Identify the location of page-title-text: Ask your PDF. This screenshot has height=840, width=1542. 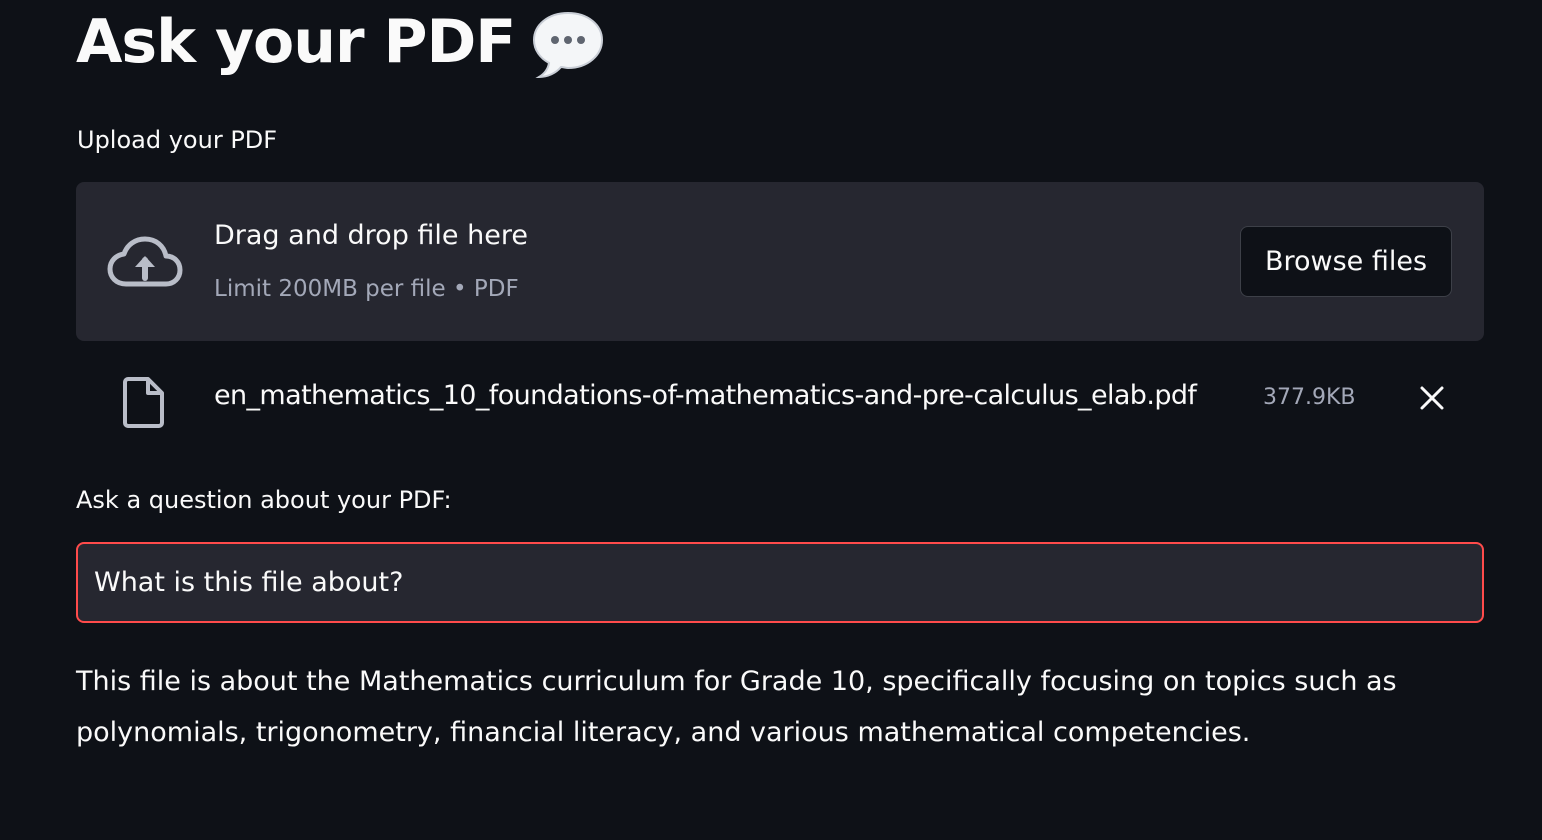
(296, 42).